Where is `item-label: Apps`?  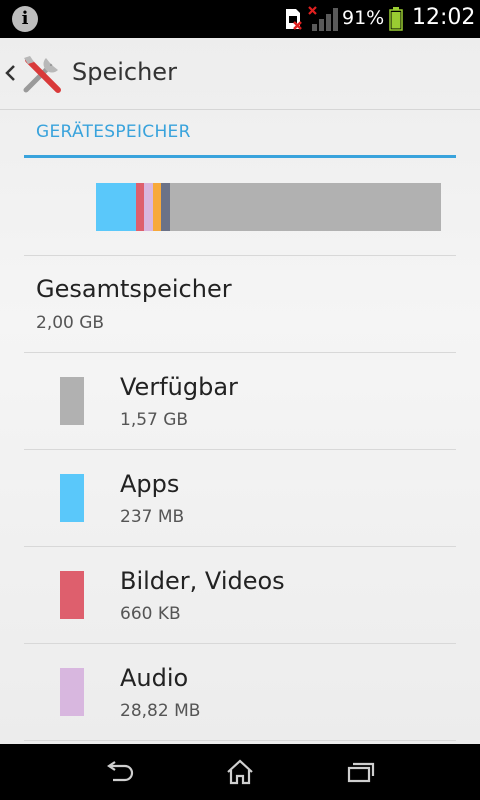 item-label: Apps is located at coordinates (150, 484).